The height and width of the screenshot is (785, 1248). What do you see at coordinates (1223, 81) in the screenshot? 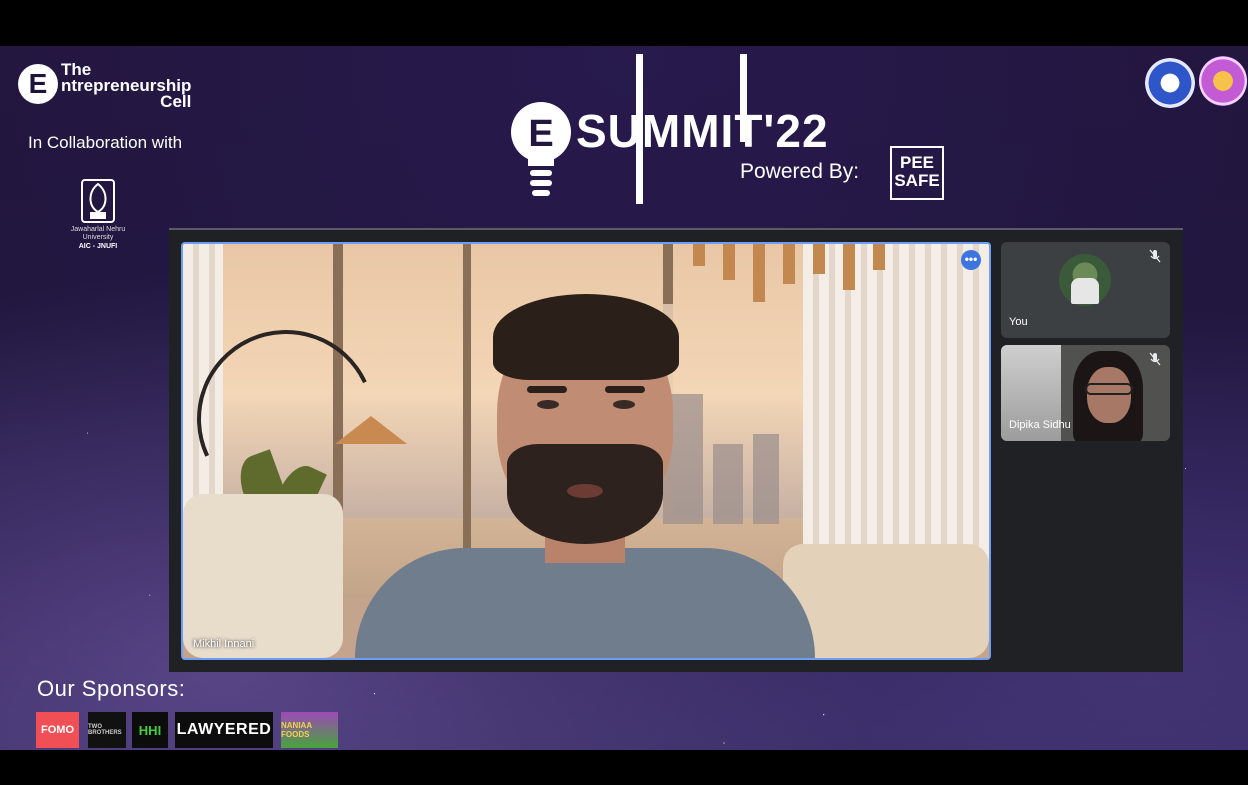
I see `college-seal-logo` at bounding box center [1223, 81].